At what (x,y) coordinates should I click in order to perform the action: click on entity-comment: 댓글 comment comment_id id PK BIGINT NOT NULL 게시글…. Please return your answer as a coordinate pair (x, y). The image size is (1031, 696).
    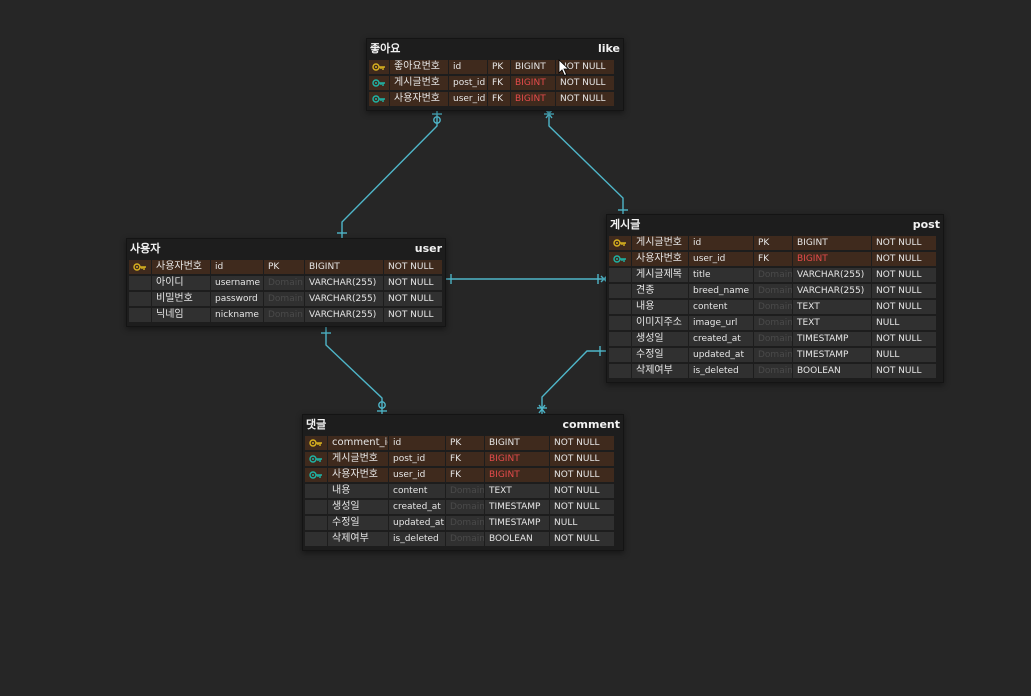
    Looking at the image, I should click on (463, 482).